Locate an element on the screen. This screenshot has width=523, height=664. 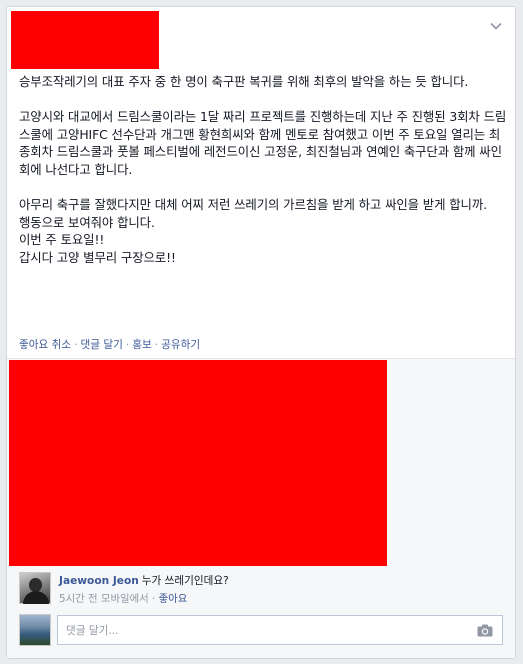
share-link: 공유하기 is located at coordinates (180, 345).